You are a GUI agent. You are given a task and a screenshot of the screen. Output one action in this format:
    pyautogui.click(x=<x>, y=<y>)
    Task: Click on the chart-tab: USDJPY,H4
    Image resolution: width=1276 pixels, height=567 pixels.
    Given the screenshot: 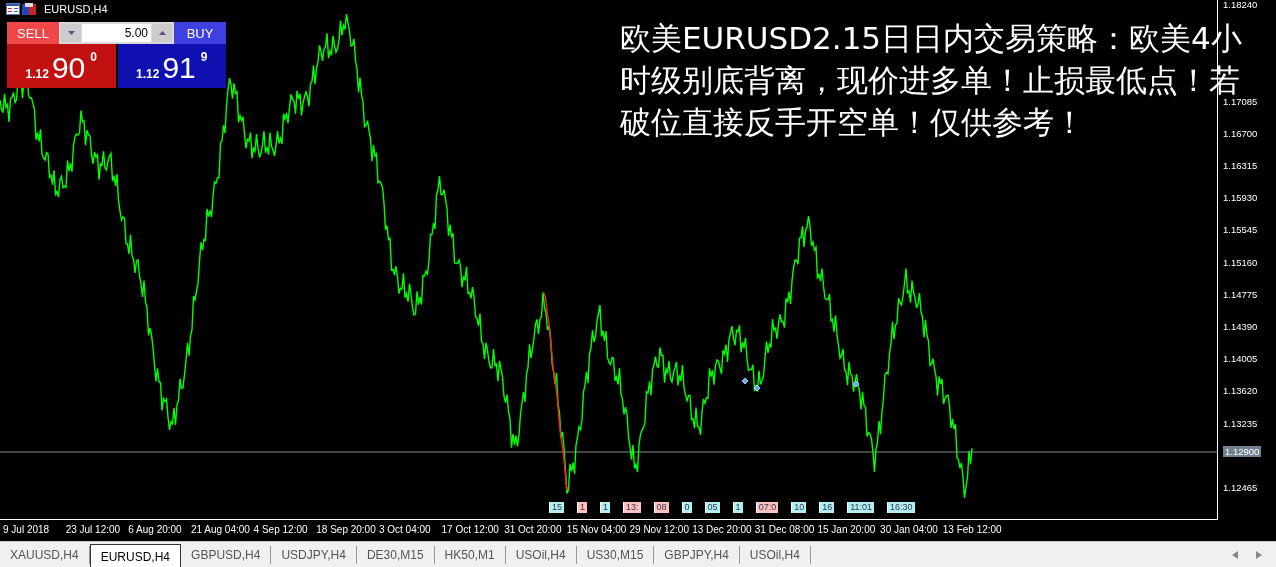 What is the action you would take?
    pyautogui.click(x=314, y=555)
    